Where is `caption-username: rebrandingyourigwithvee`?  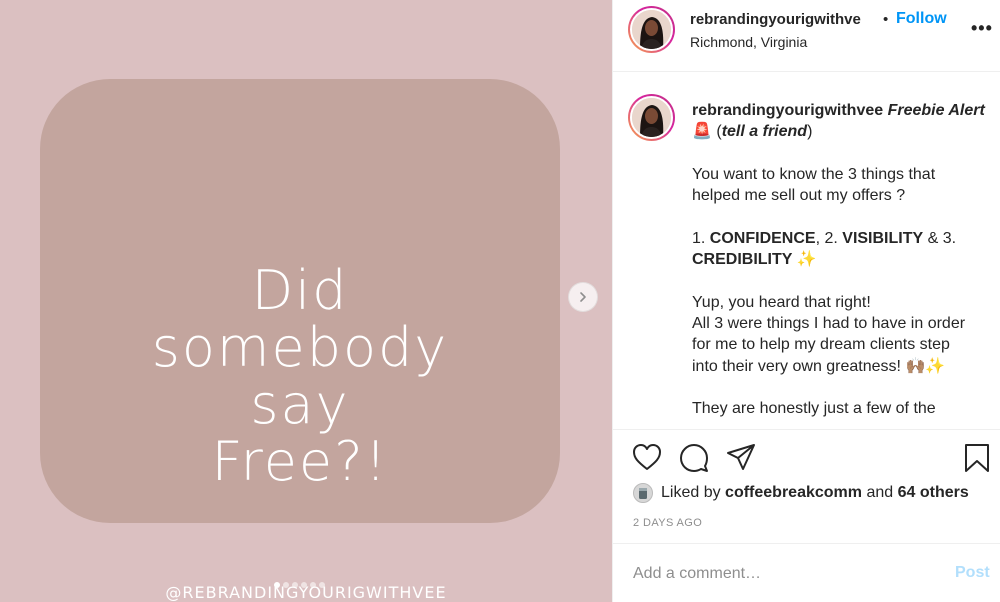 caption-username: rebrandingyourigwithvee is located at coordinates (787, 110).